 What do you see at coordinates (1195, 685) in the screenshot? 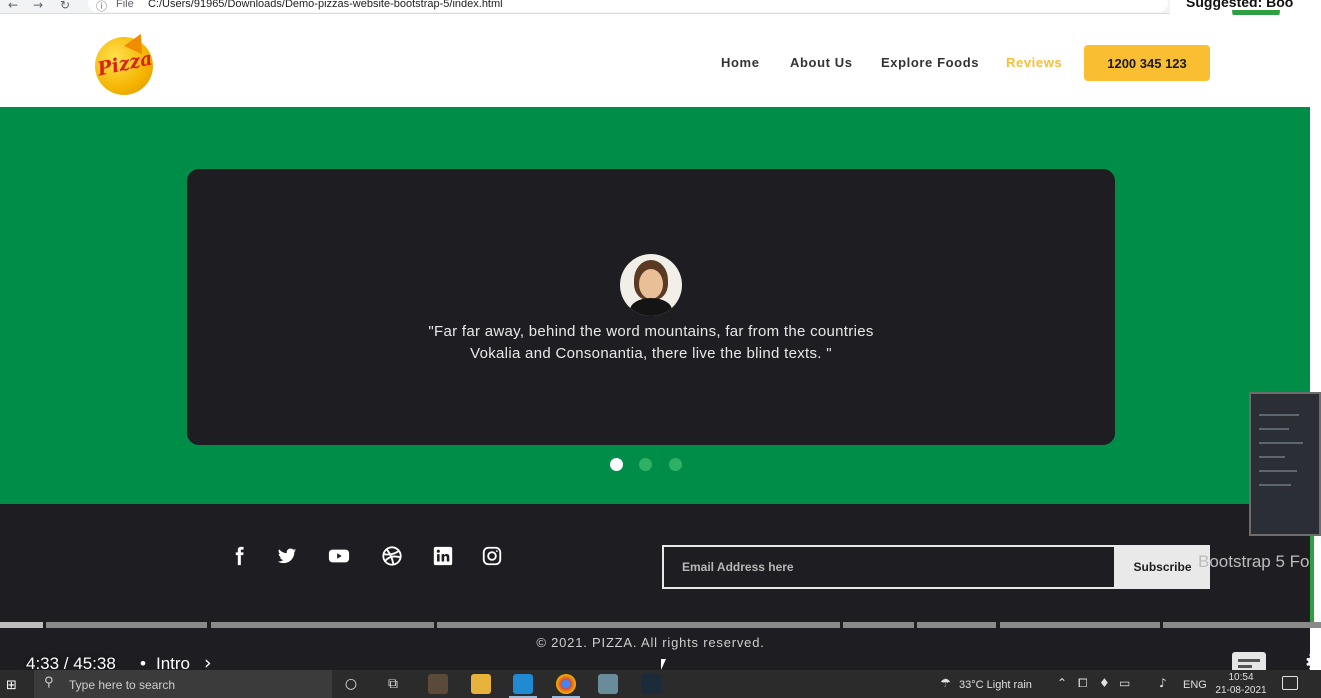
I see `language-indicator: ENG` at bounding box center [1195, 685].